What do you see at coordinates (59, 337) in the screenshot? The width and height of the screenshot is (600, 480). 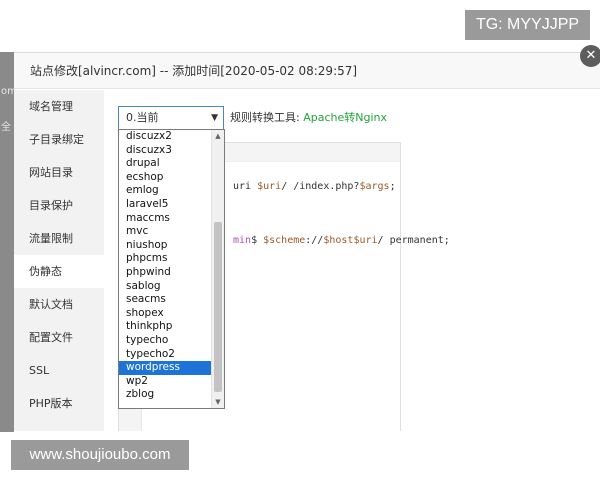 I see `sidebar-item-config: 配置文件` at bounding box center [59, 337].